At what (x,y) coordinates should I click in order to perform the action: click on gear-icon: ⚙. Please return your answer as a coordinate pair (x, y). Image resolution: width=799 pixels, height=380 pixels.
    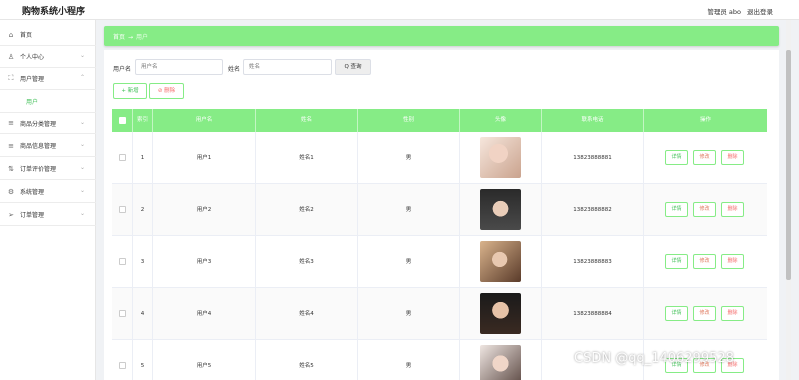
    Looking at the image, I should click on (11, 191).